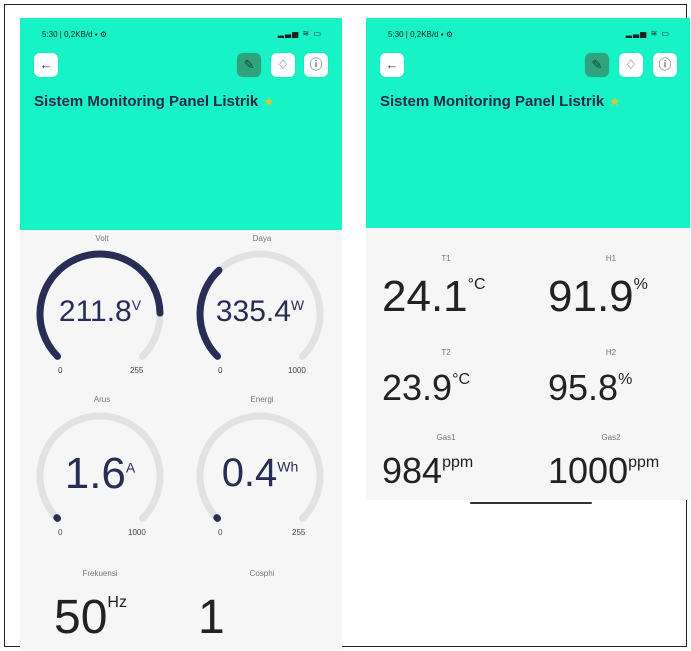 Image resolution: width=691 pixels, height=651 pixels. Describe the element at coordinates (102, 399) in the screenshot. I see `gauge-label-arus: Arus` at that location.